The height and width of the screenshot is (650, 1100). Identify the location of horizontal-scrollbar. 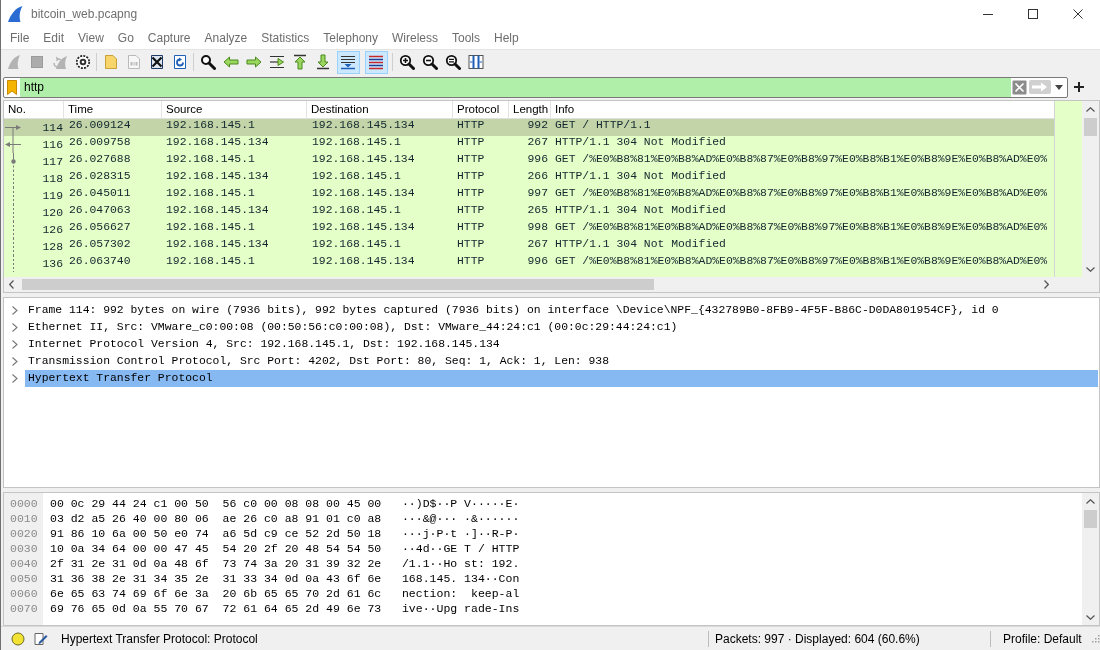
(529, 284).